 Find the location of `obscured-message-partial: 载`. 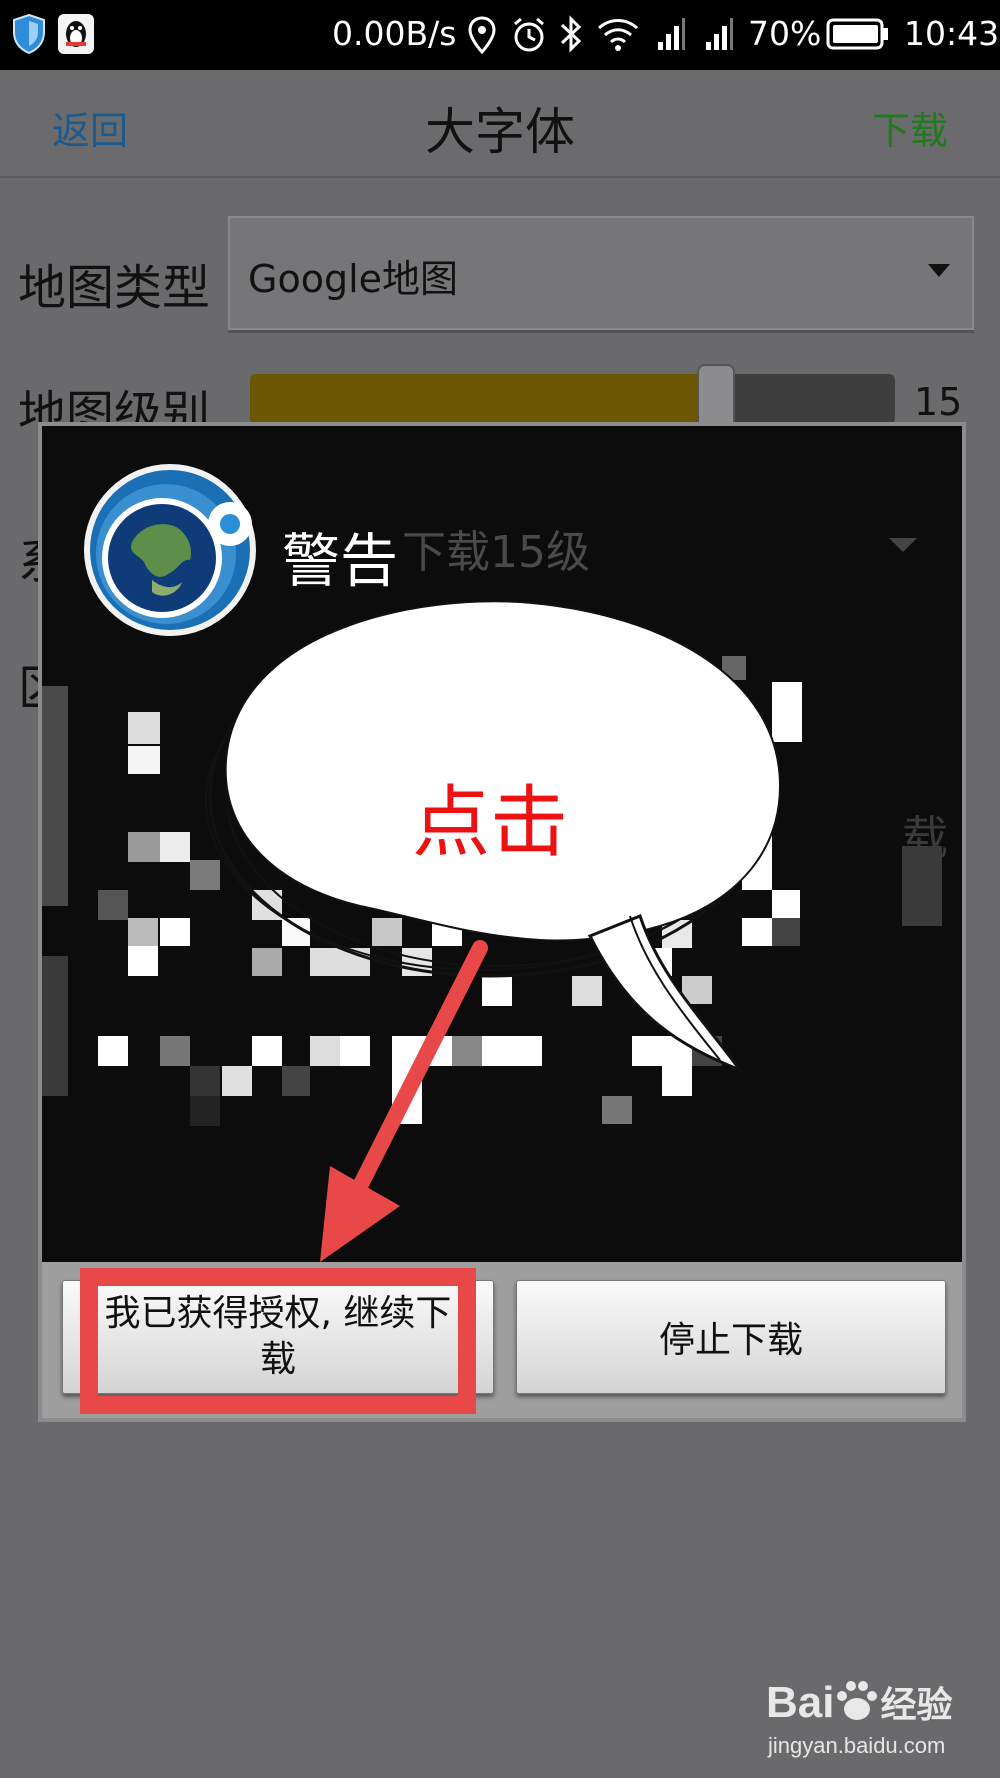

obscured-message-partial: 载 is located at coordinates (925, 838).